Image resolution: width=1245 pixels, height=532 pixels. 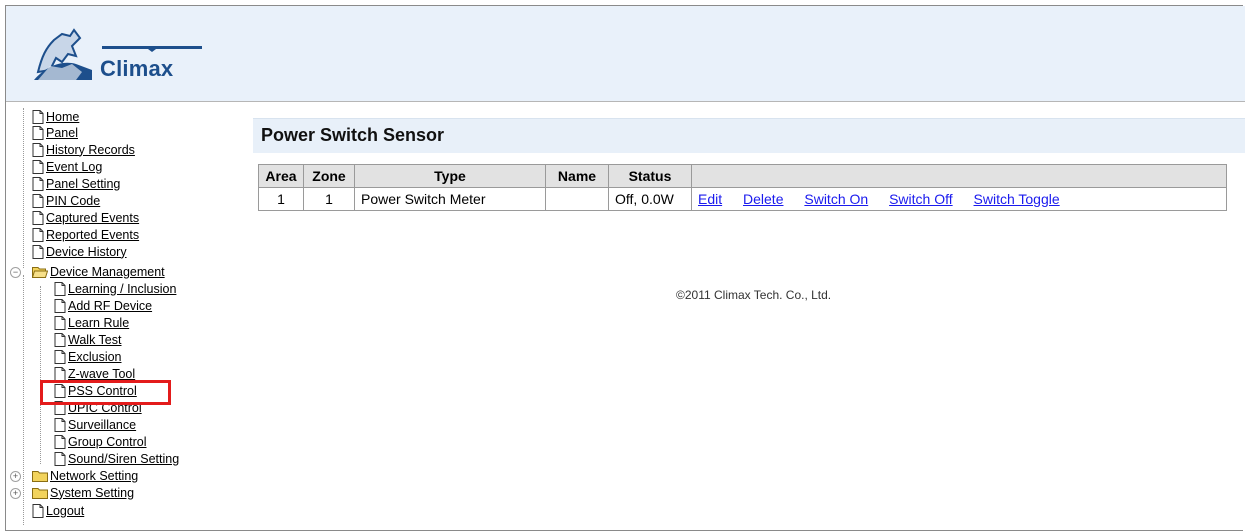 I want to click on sidebar-item-reported-events: Reported Events, so click(x=85, y=234).